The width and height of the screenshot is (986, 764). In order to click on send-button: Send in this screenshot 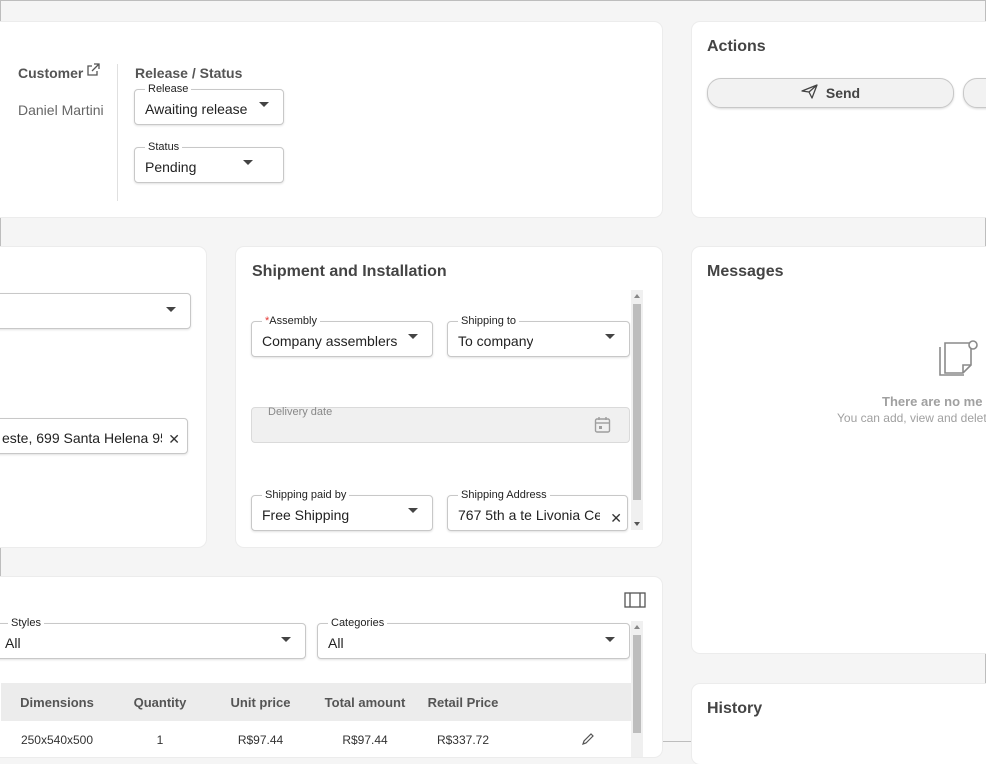, I will do `click(830, 93)`.